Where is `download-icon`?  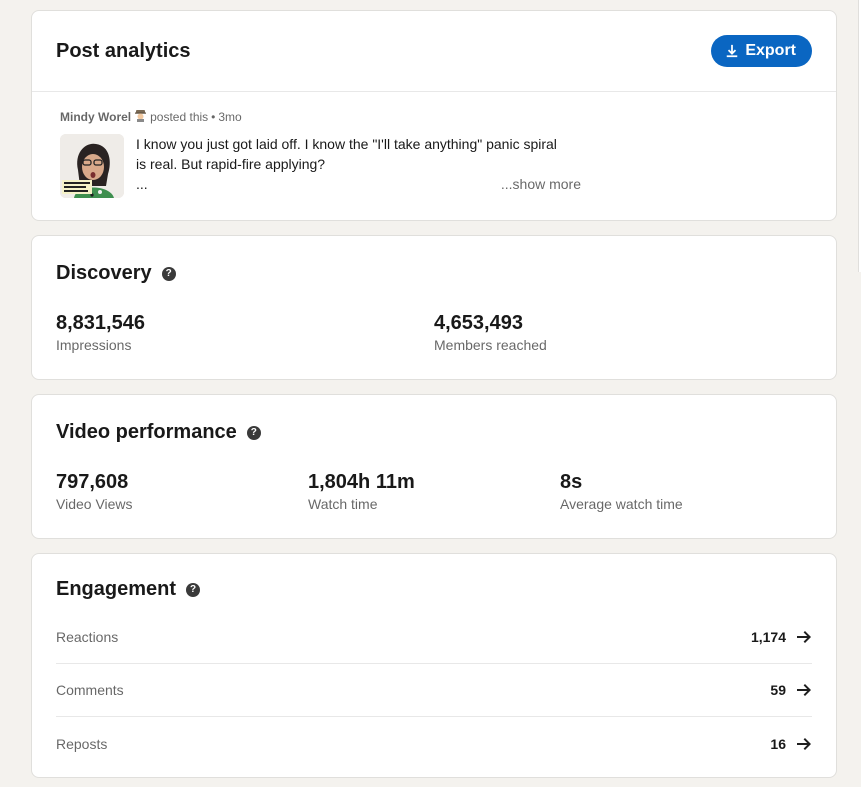 download-icon is located at coordinates (732, 51).